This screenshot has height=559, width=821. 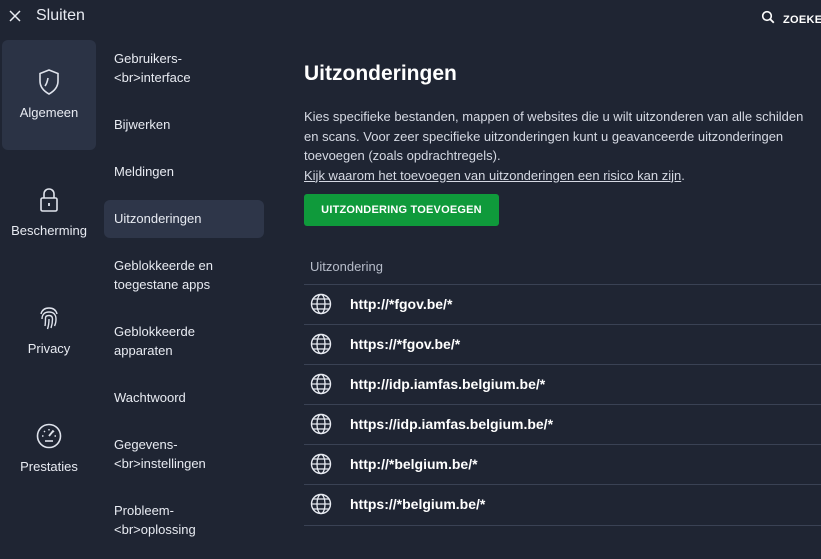 I want to click on submenu-wachtwoord: Wachtwoord, so click(x=184, y=397).